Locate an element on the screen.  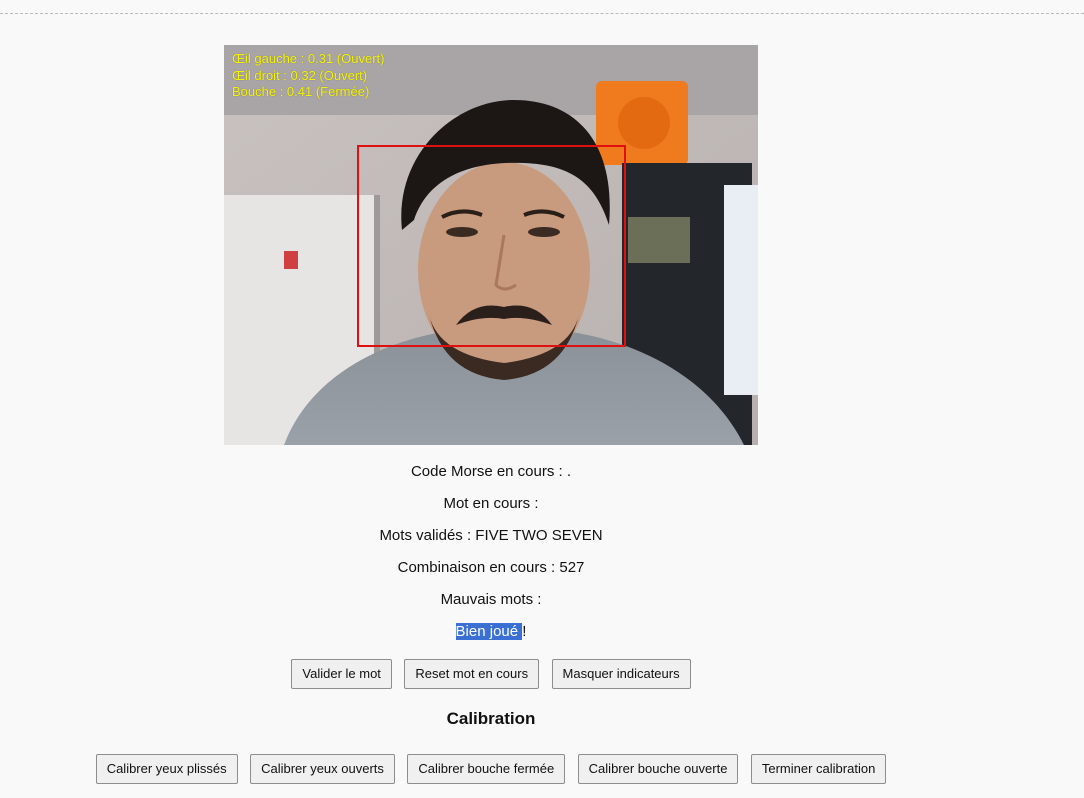
calibrate-mouth-closed-button: Calibrer bouche fermée is located at coordinates (486, 769).